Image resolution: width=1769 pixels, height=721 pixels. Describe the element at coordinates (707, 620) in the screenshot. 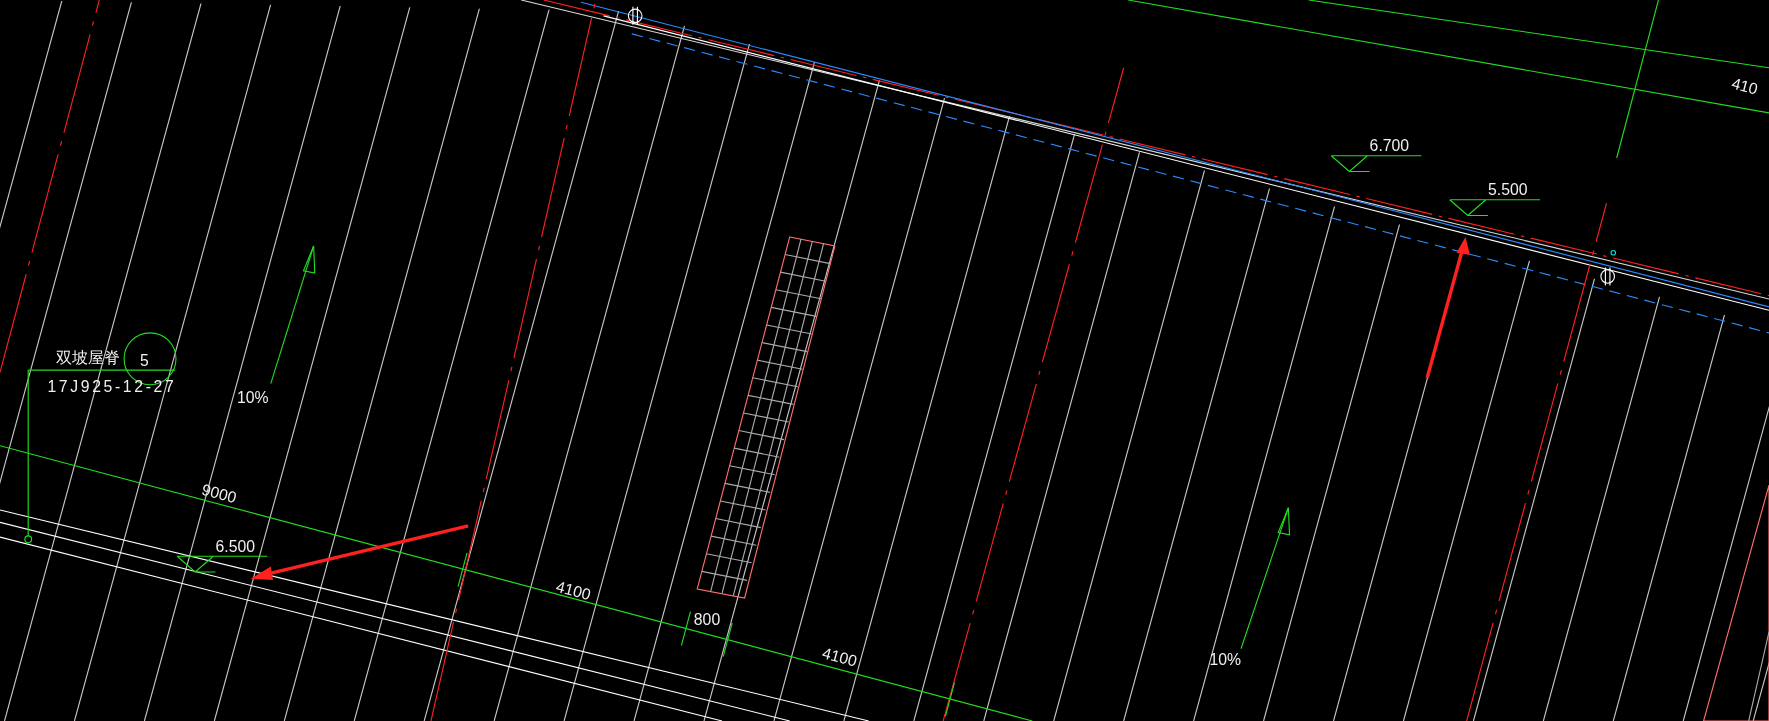

I see `dimension-label: 800` at that location.